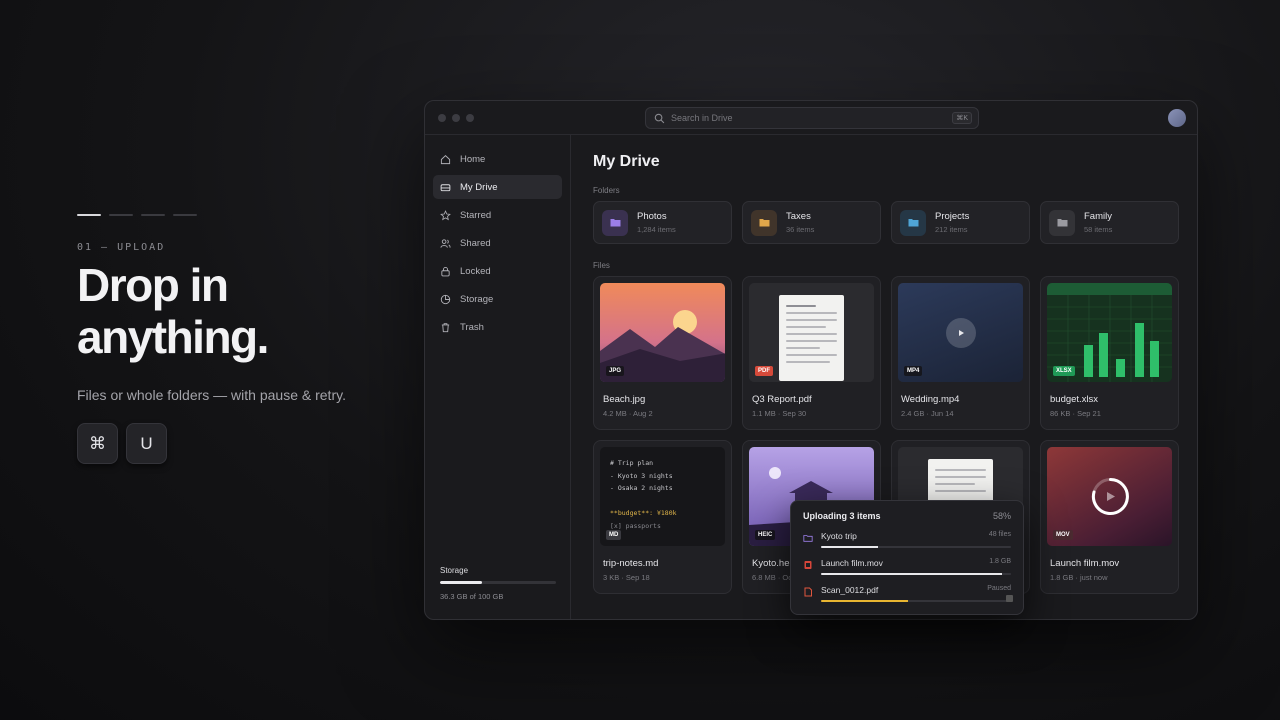 Image resolution: width=1280 pixels, height=720 pixels. Describe the element at coordinates (445, 299) in the screenshot. I see `pie-chart-icon` at that location.